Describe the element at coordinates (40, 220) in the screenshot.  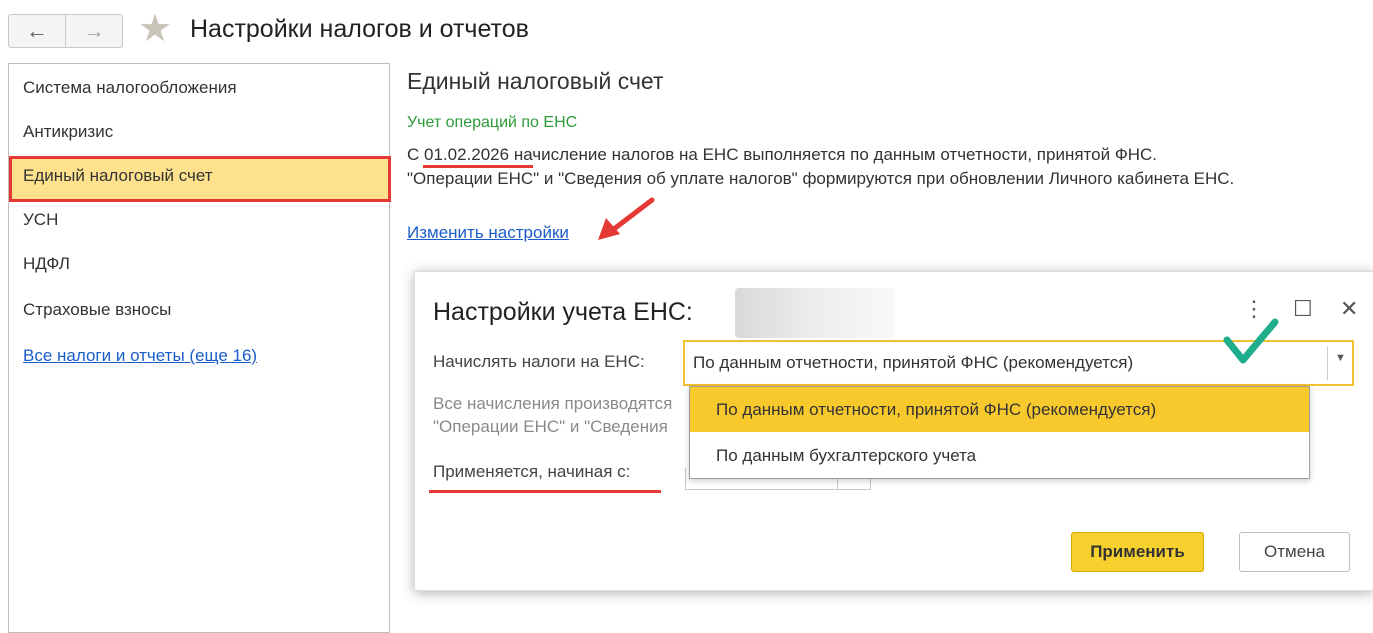
I see `sidebar-item-usn: УСН` at that location.